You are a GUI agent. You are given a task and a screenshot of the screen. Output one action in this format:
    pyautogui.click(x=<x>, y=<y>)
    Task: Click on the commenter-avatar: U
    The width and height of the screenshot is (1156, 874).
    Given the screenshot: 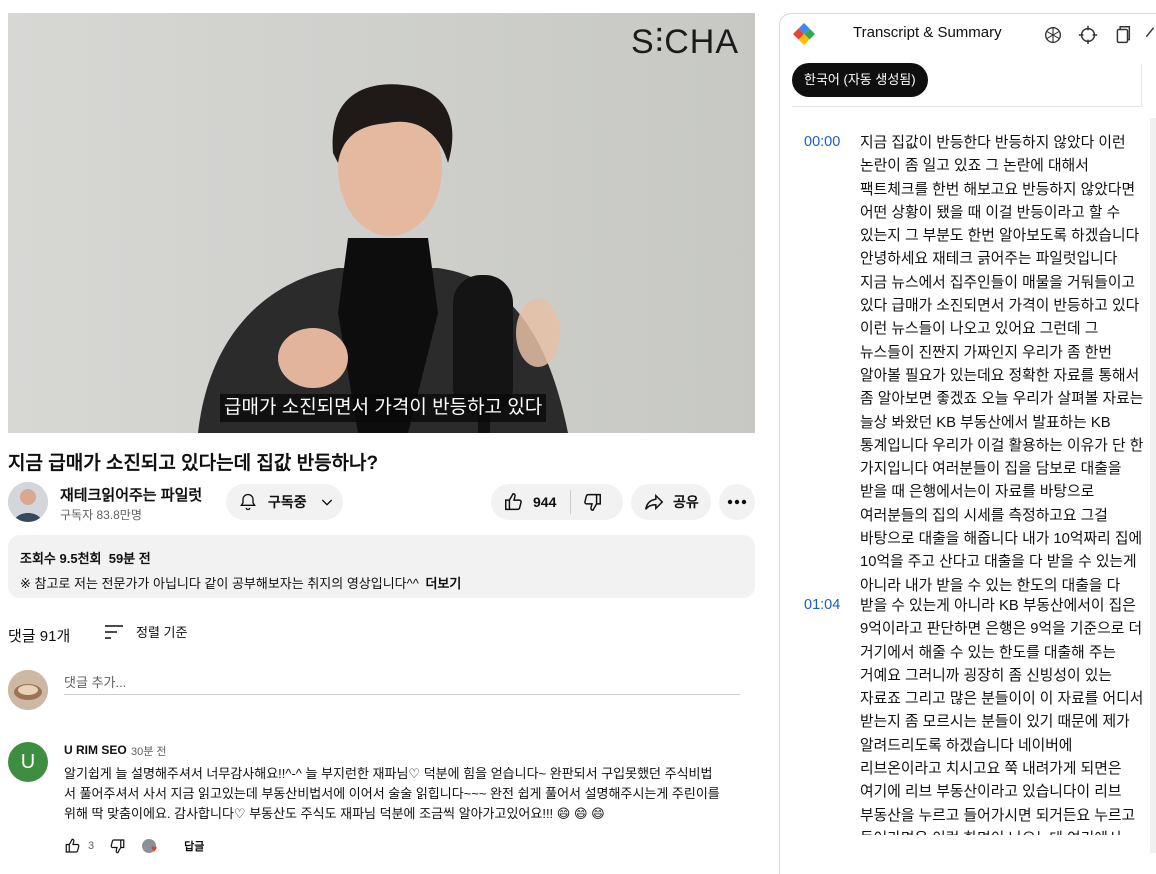 What is the action you would take?
    pyautogui.click(x=28, y=762)
    